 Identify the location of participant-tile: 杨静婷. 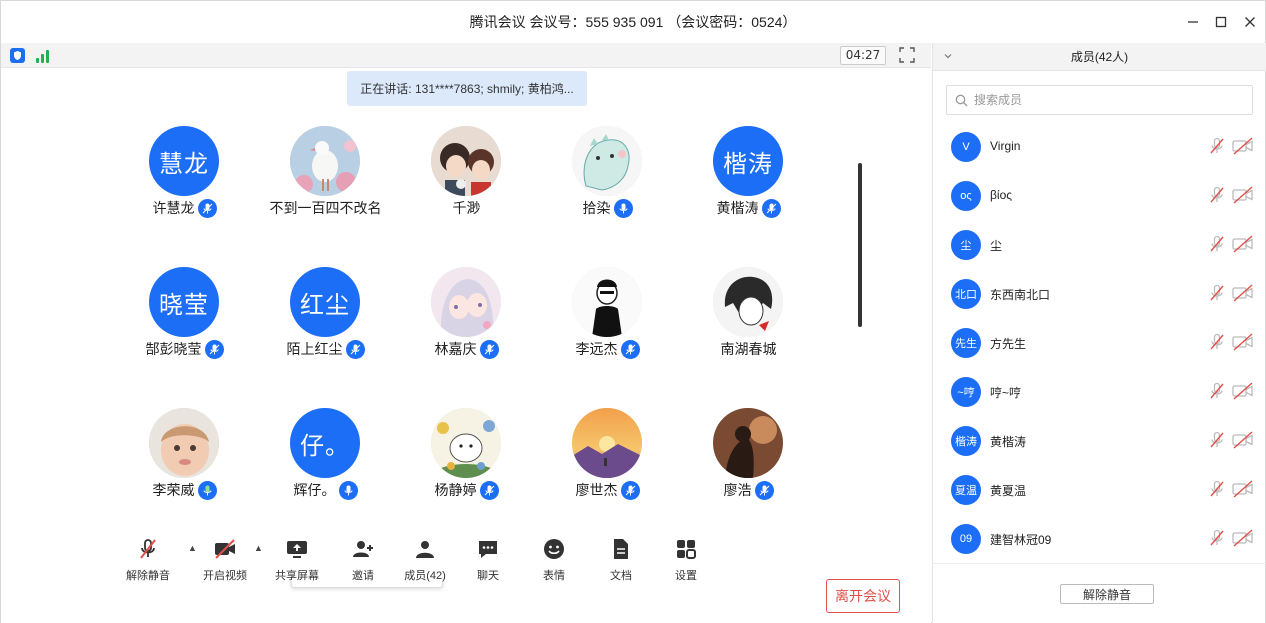
(466, 458).